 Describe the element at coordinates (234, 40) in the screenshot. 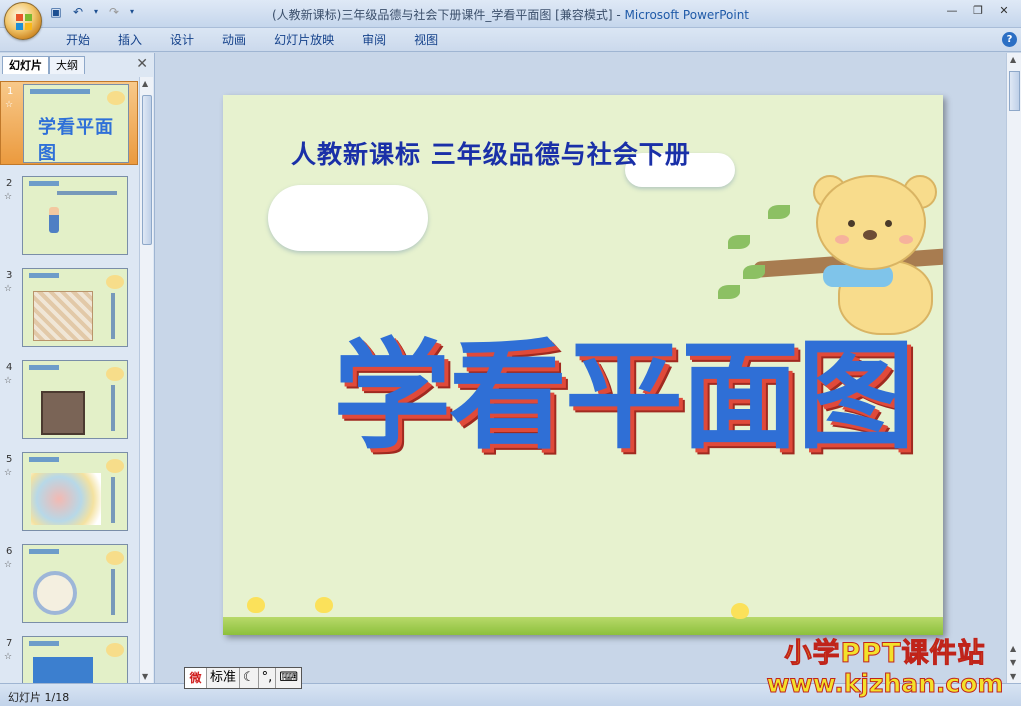

I see `tab-animations: 动画` at that location.